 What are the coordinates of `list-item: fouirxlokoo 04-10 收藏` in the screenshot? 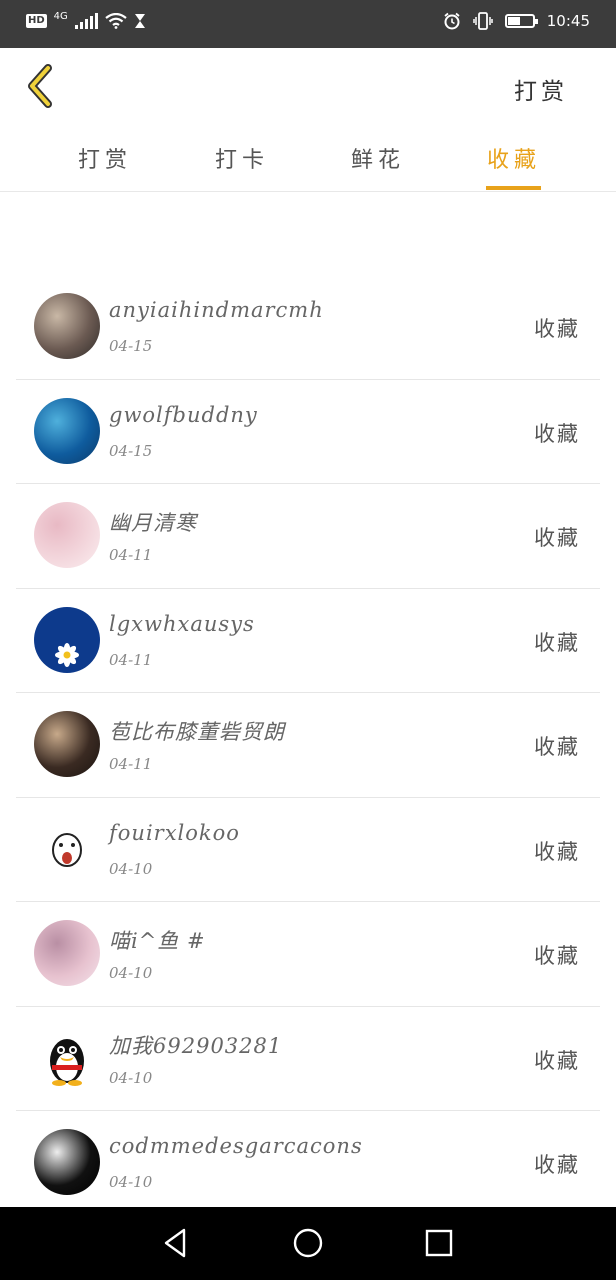 It's located at (308, 850).